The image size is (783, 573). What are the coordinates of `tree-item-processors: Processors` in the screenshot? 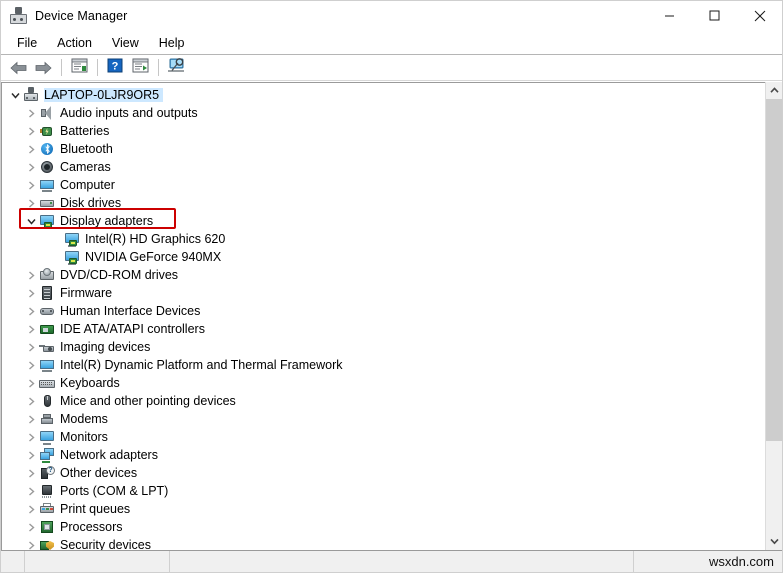 It's located at (383, 527).